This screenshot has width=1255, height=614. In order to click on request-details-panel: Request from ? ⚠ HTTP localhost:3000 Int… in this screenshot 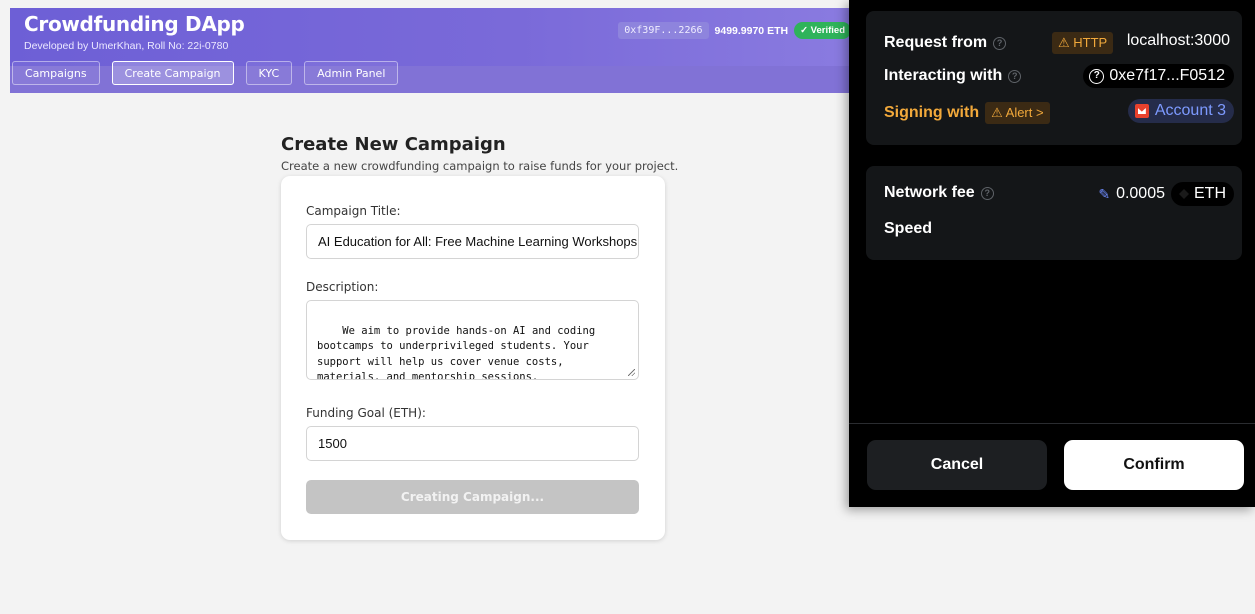, I will do `click(1054, 78)`.